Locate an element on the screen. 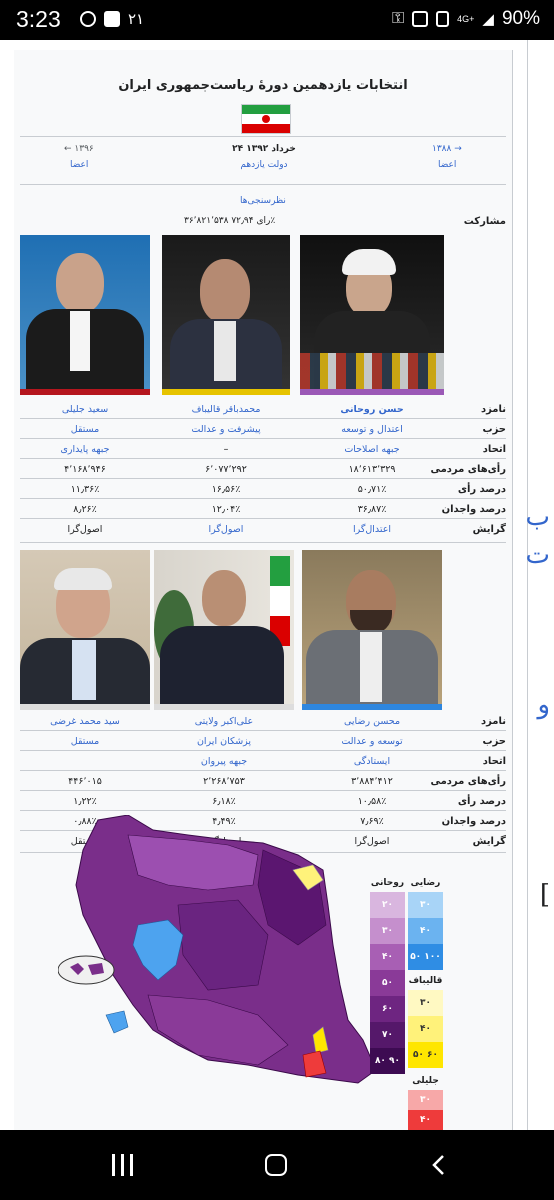 This screenshot has height=1200, width=554. alliance-jalili: جبهه پایداری is located at coordinates (85, 449).